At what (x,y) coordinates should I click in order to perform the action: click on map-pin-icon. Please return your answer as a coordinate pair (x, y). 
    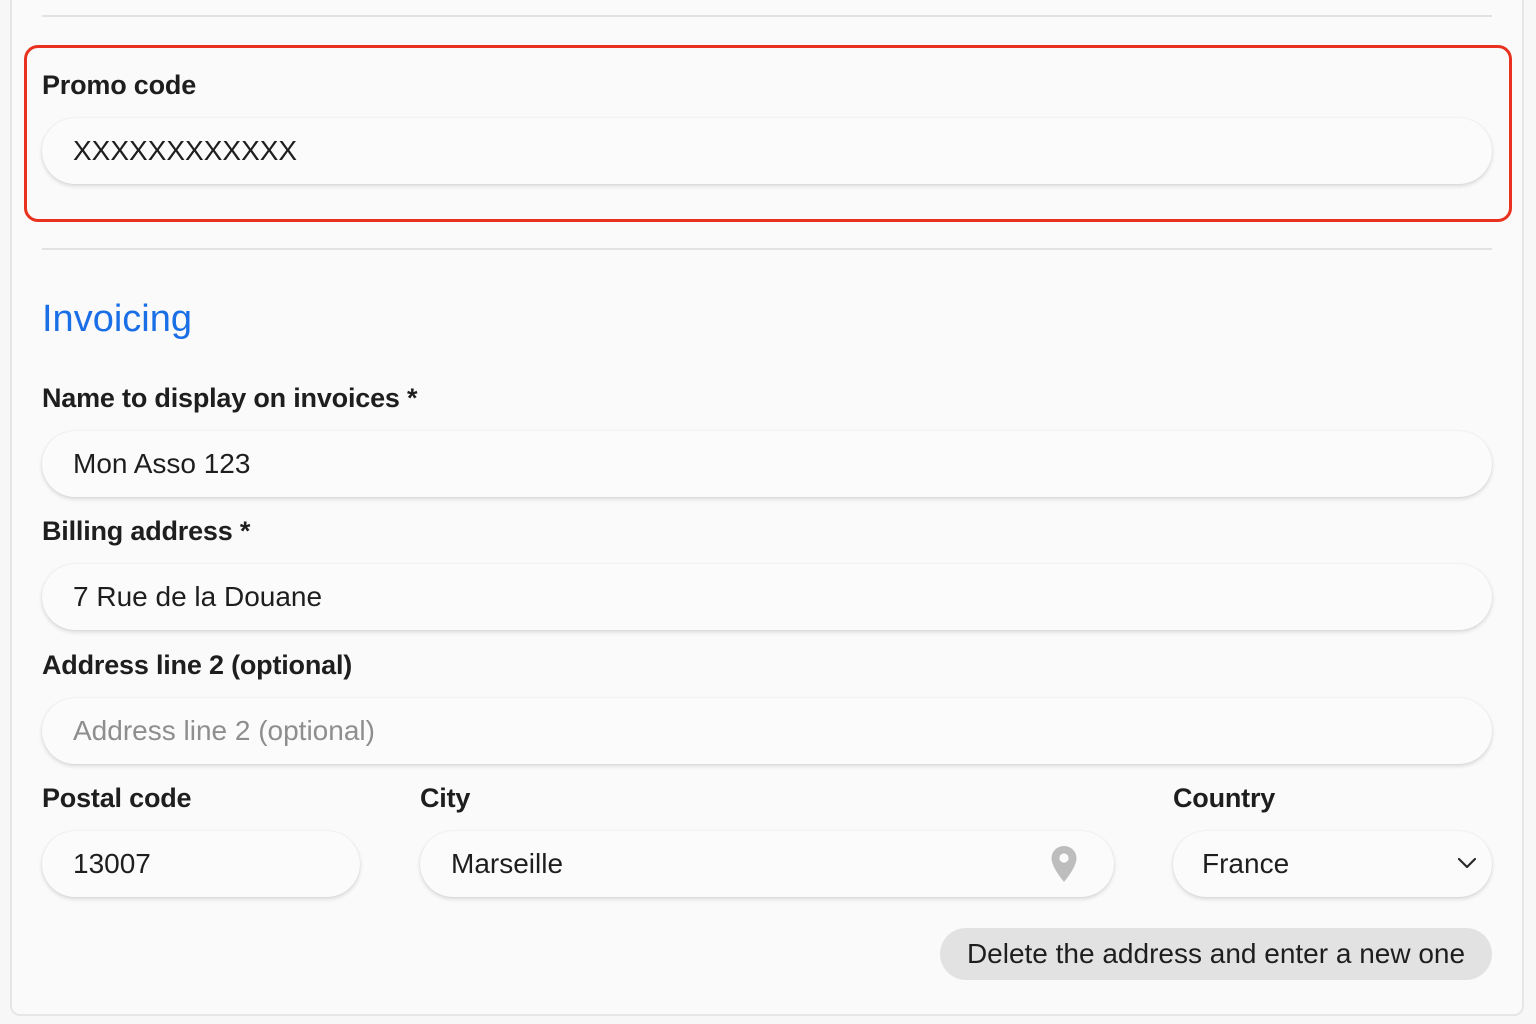
    Looking at the image, I should click on (1064, 864).